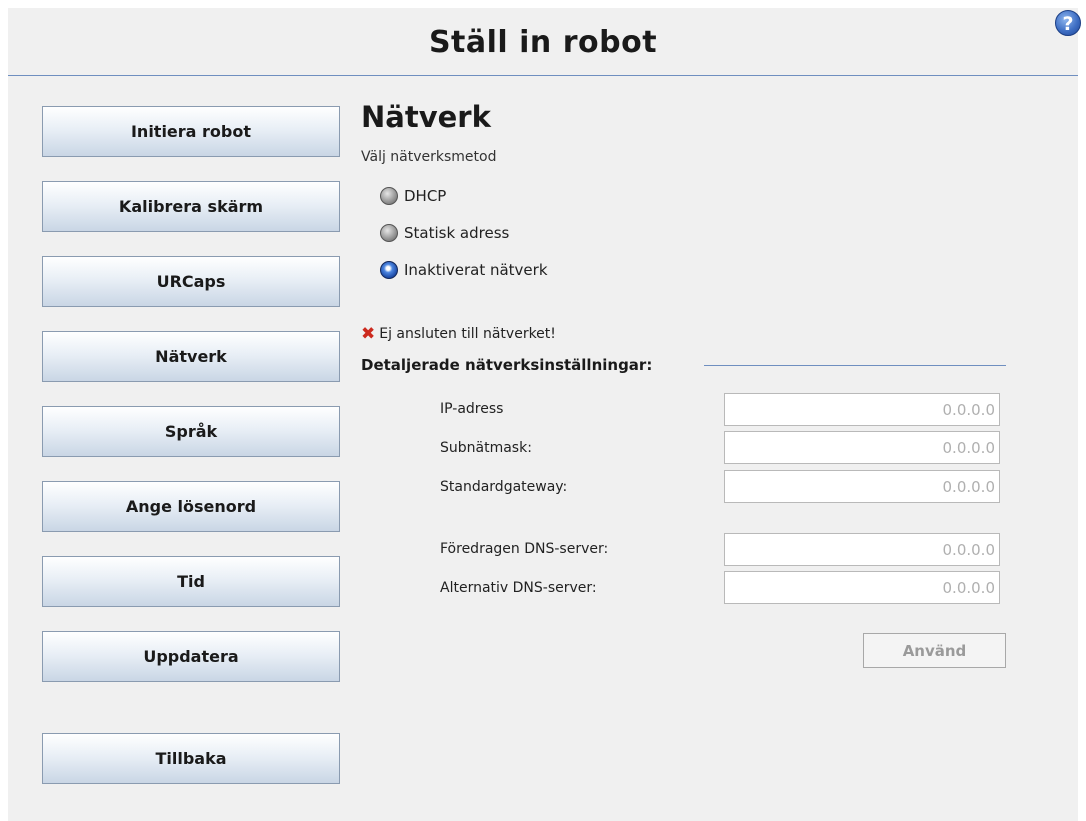 The image size is (1086, 821). I want to click on back-button: Tillbaka, so click(191, 758).